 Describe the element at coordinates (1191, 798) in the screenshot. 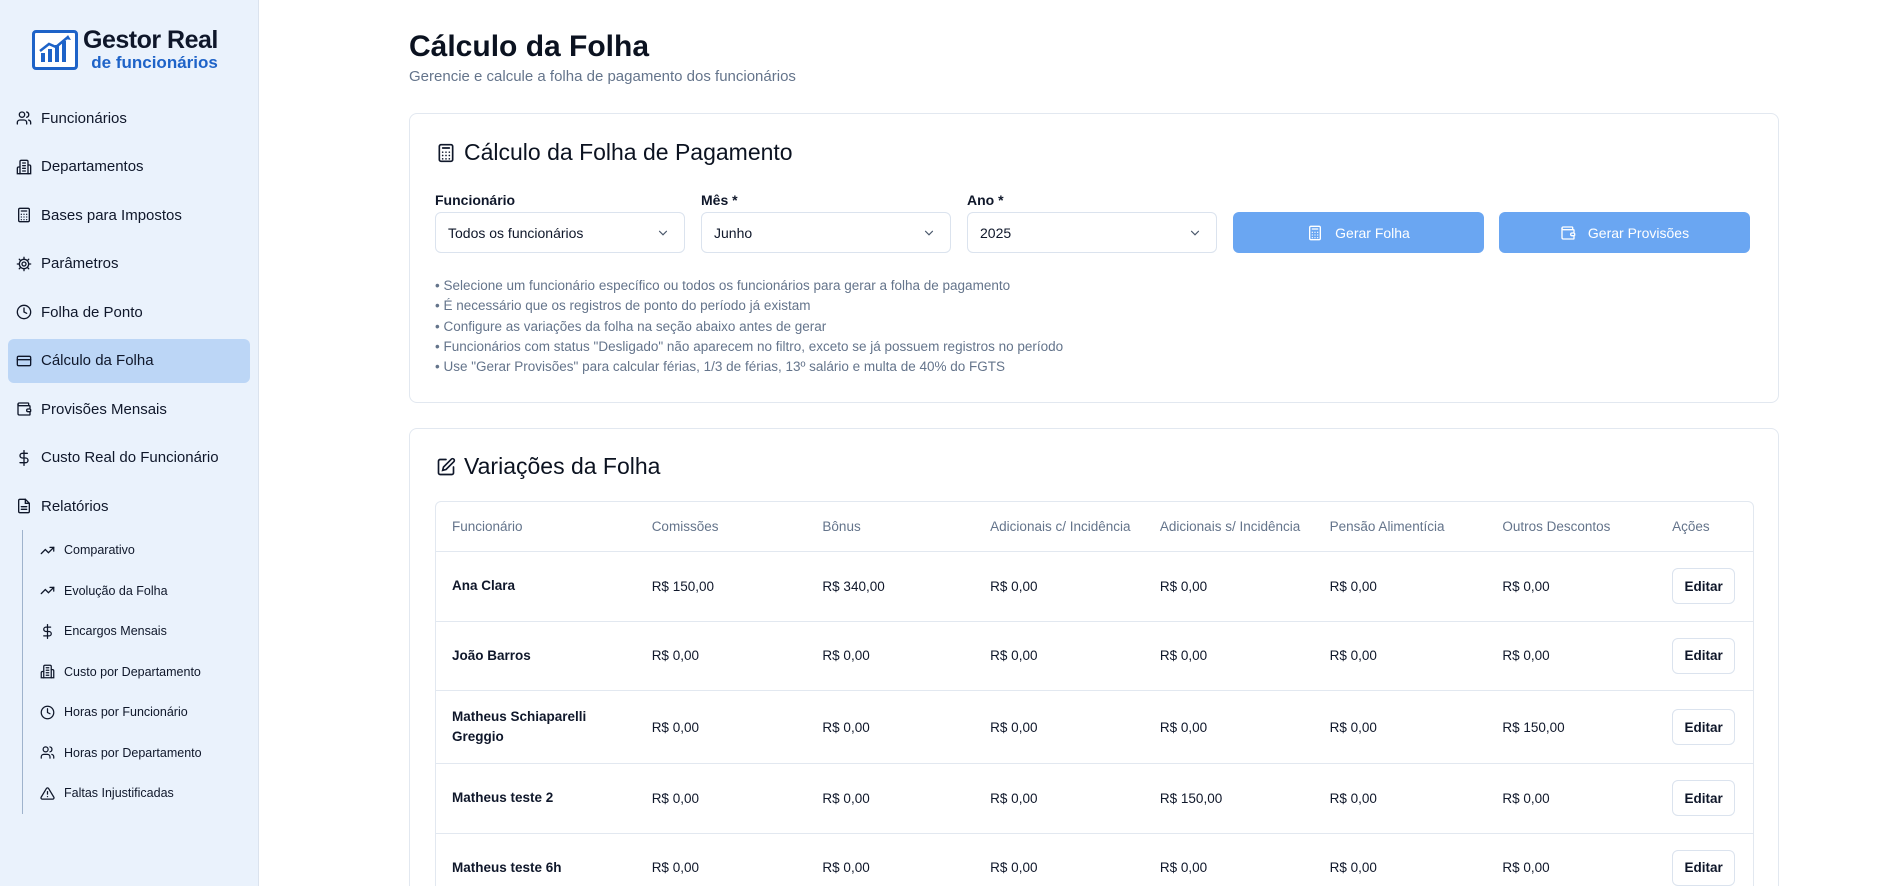

I see `additions-without-incidence-cell: R$ 150,00` at that location.